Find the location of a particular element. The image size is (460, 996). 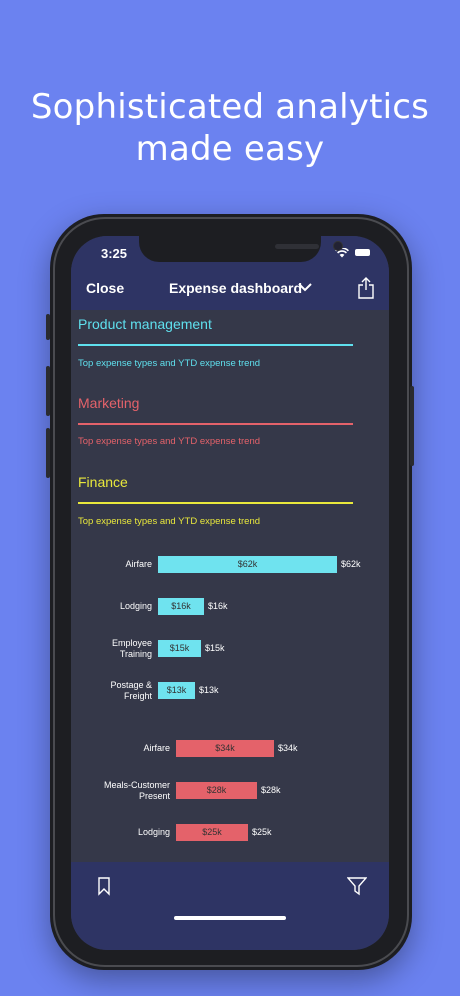

volume-down-button is located at coordinates (48, 453).